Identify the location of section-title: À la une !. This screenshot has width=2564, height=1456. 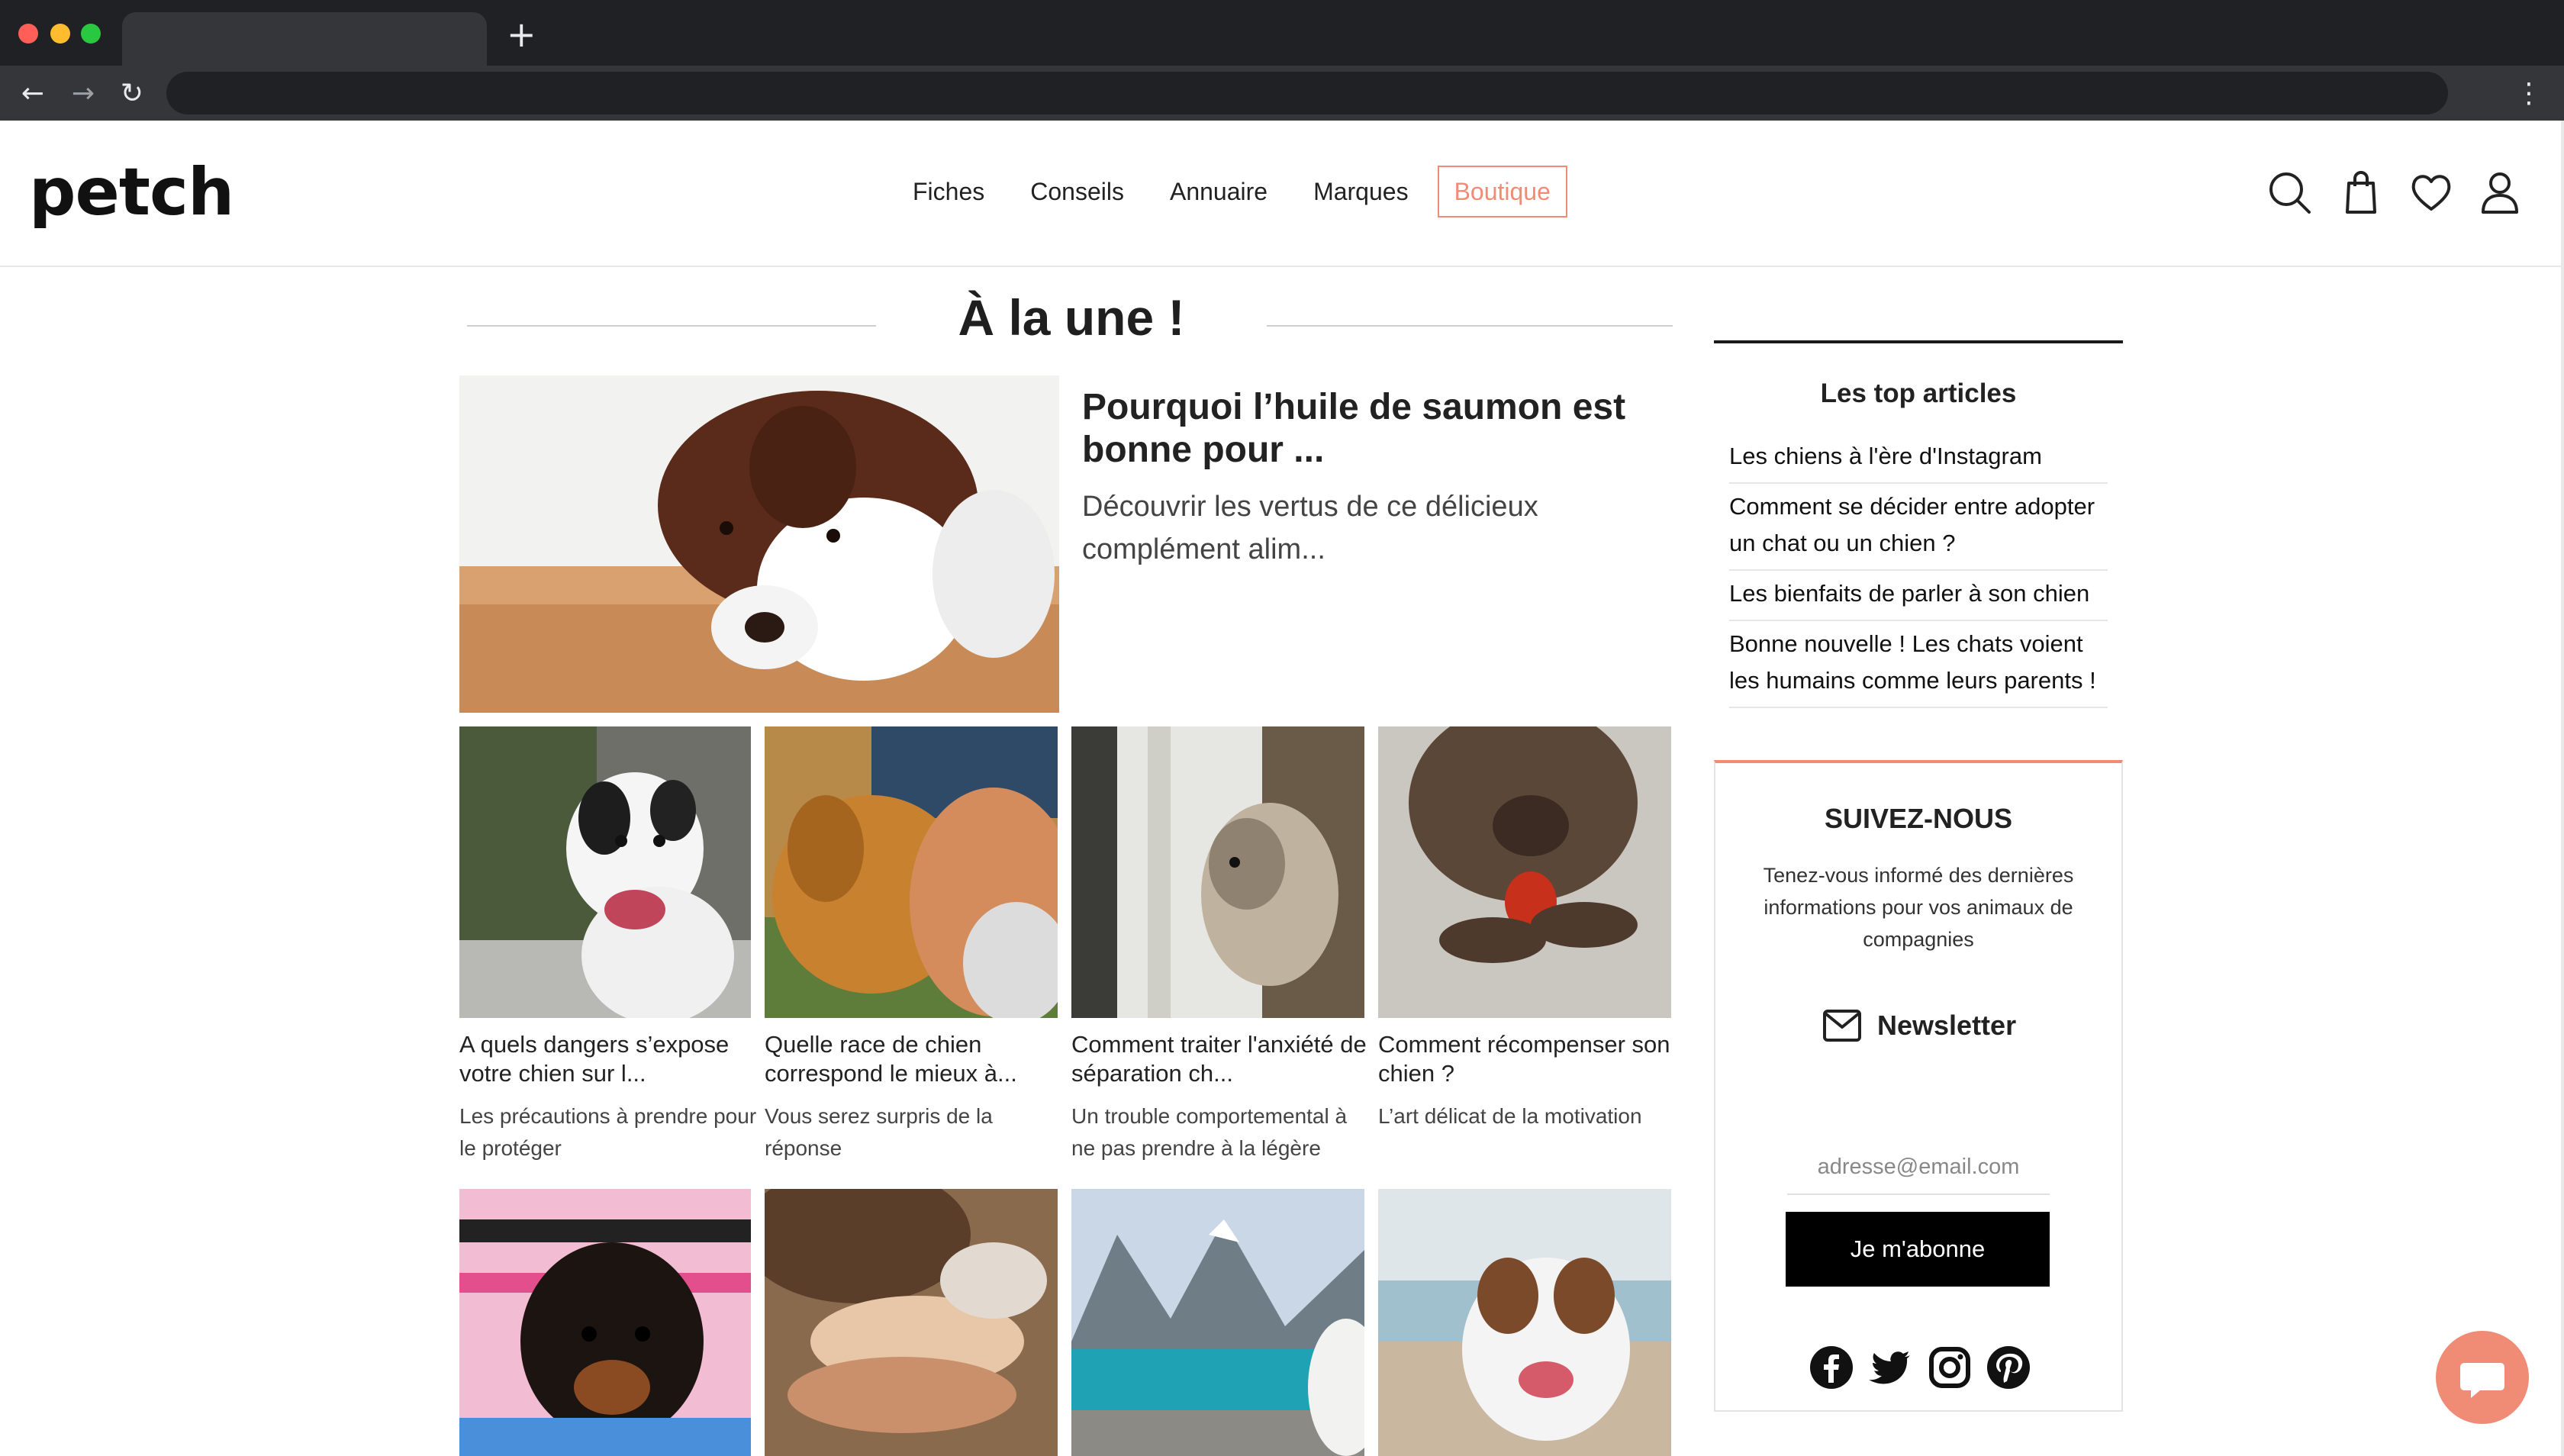
(1071, 317).